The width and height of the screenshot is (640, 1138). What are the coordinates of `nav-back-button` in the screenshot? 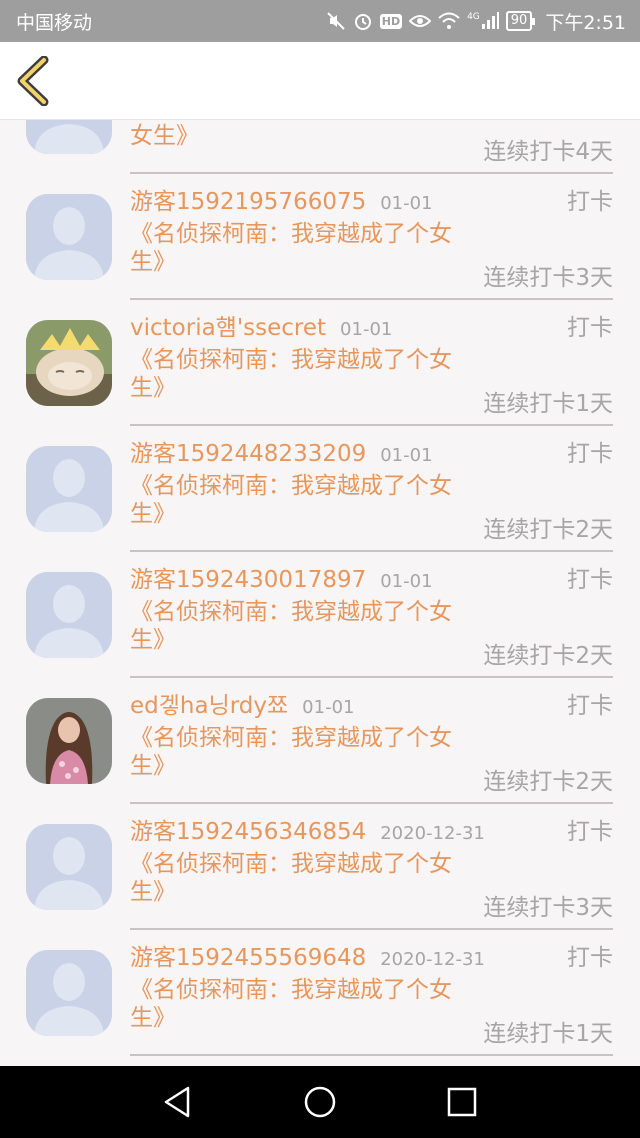 It's located at (178, 1102).